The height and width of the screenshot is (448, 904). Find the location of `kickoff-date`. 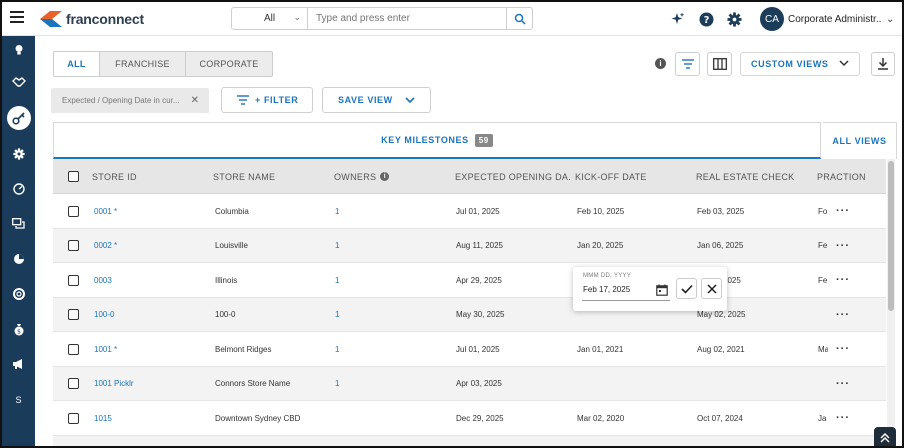

kickoff-date is located at coordinates (632, 384).